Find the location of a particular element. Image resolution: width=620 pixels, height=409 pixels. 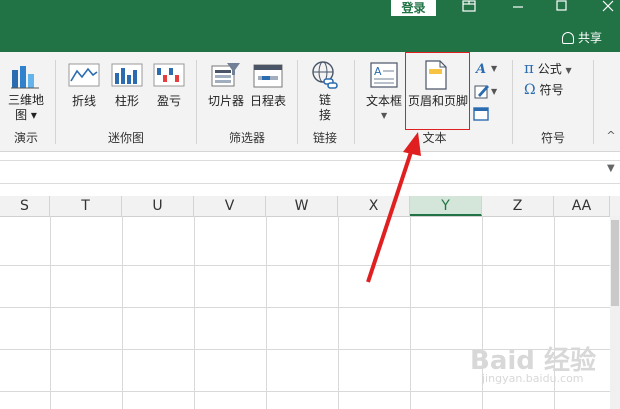

watermark-url: jingyan.baidu.com is located at coordinates (533, 378).